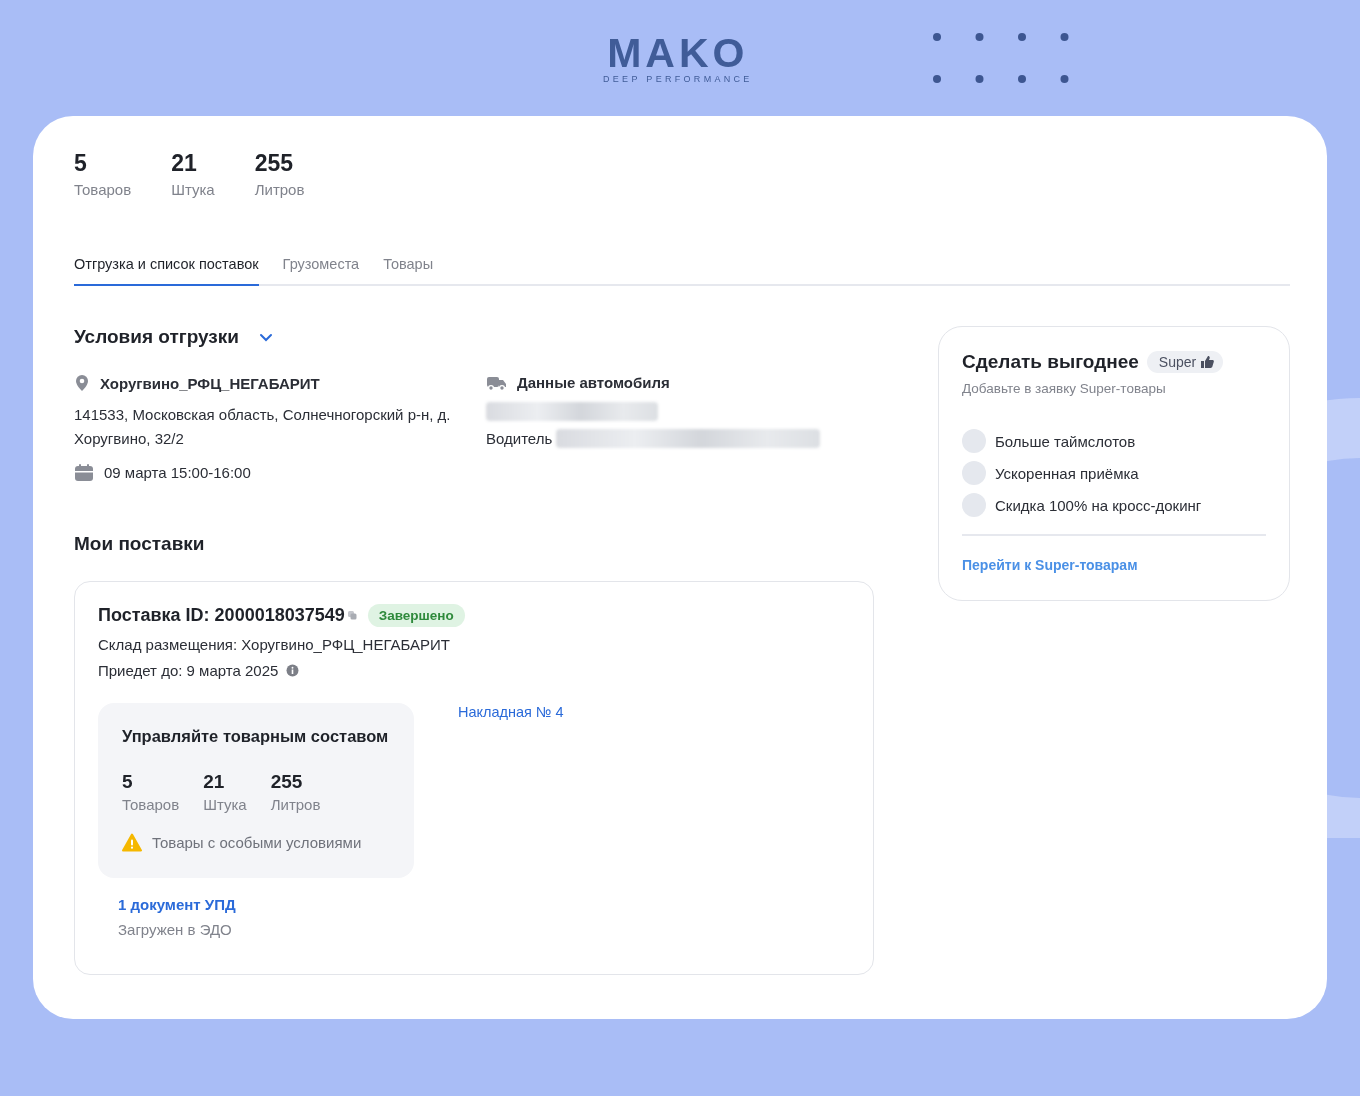  Describe the element at coordinates (1185, 362) in the screenshot. I see `super-badge: Super` at that location.